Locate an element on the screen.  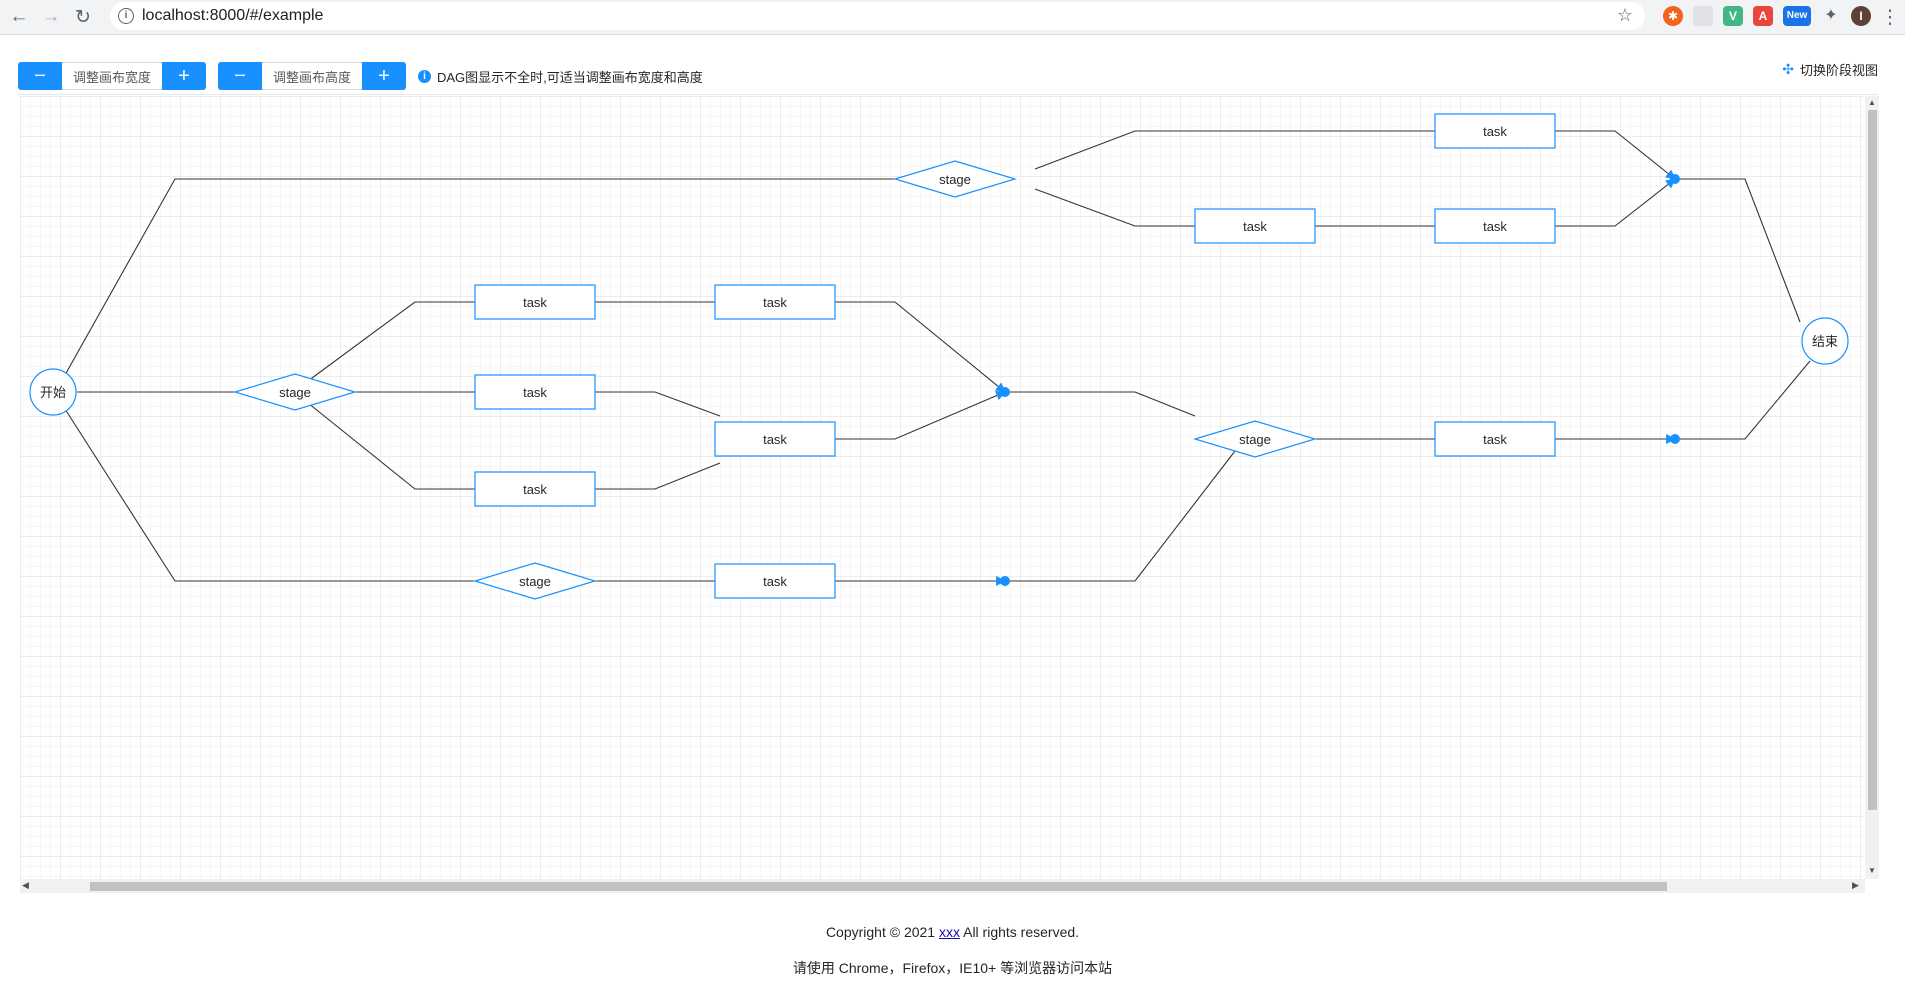
switch-stage-view-button: ✣ 切换阶段视图 is located at coordinates (1830, 69).